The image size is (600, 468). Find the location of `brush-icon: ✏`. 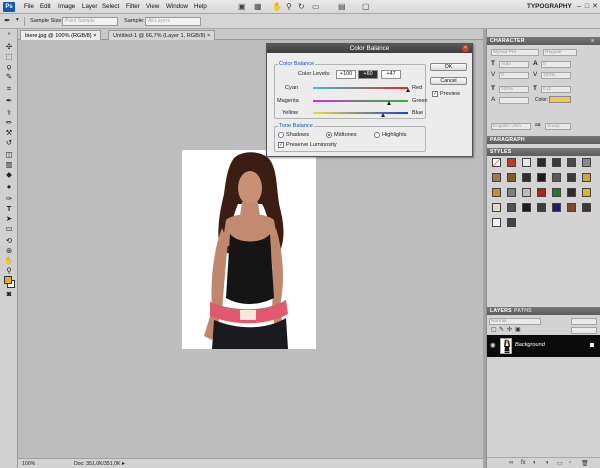

brush-icon: ✏ is located at coordinates (9, 123).